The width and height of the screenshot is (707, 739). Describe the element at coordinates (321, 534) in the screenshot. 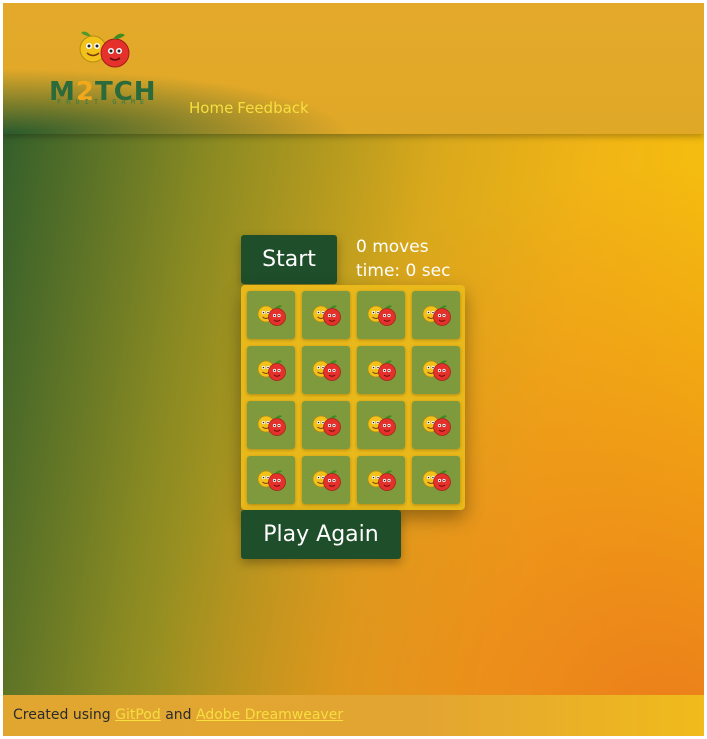

I see `play-again-button: Play Again` at that location.